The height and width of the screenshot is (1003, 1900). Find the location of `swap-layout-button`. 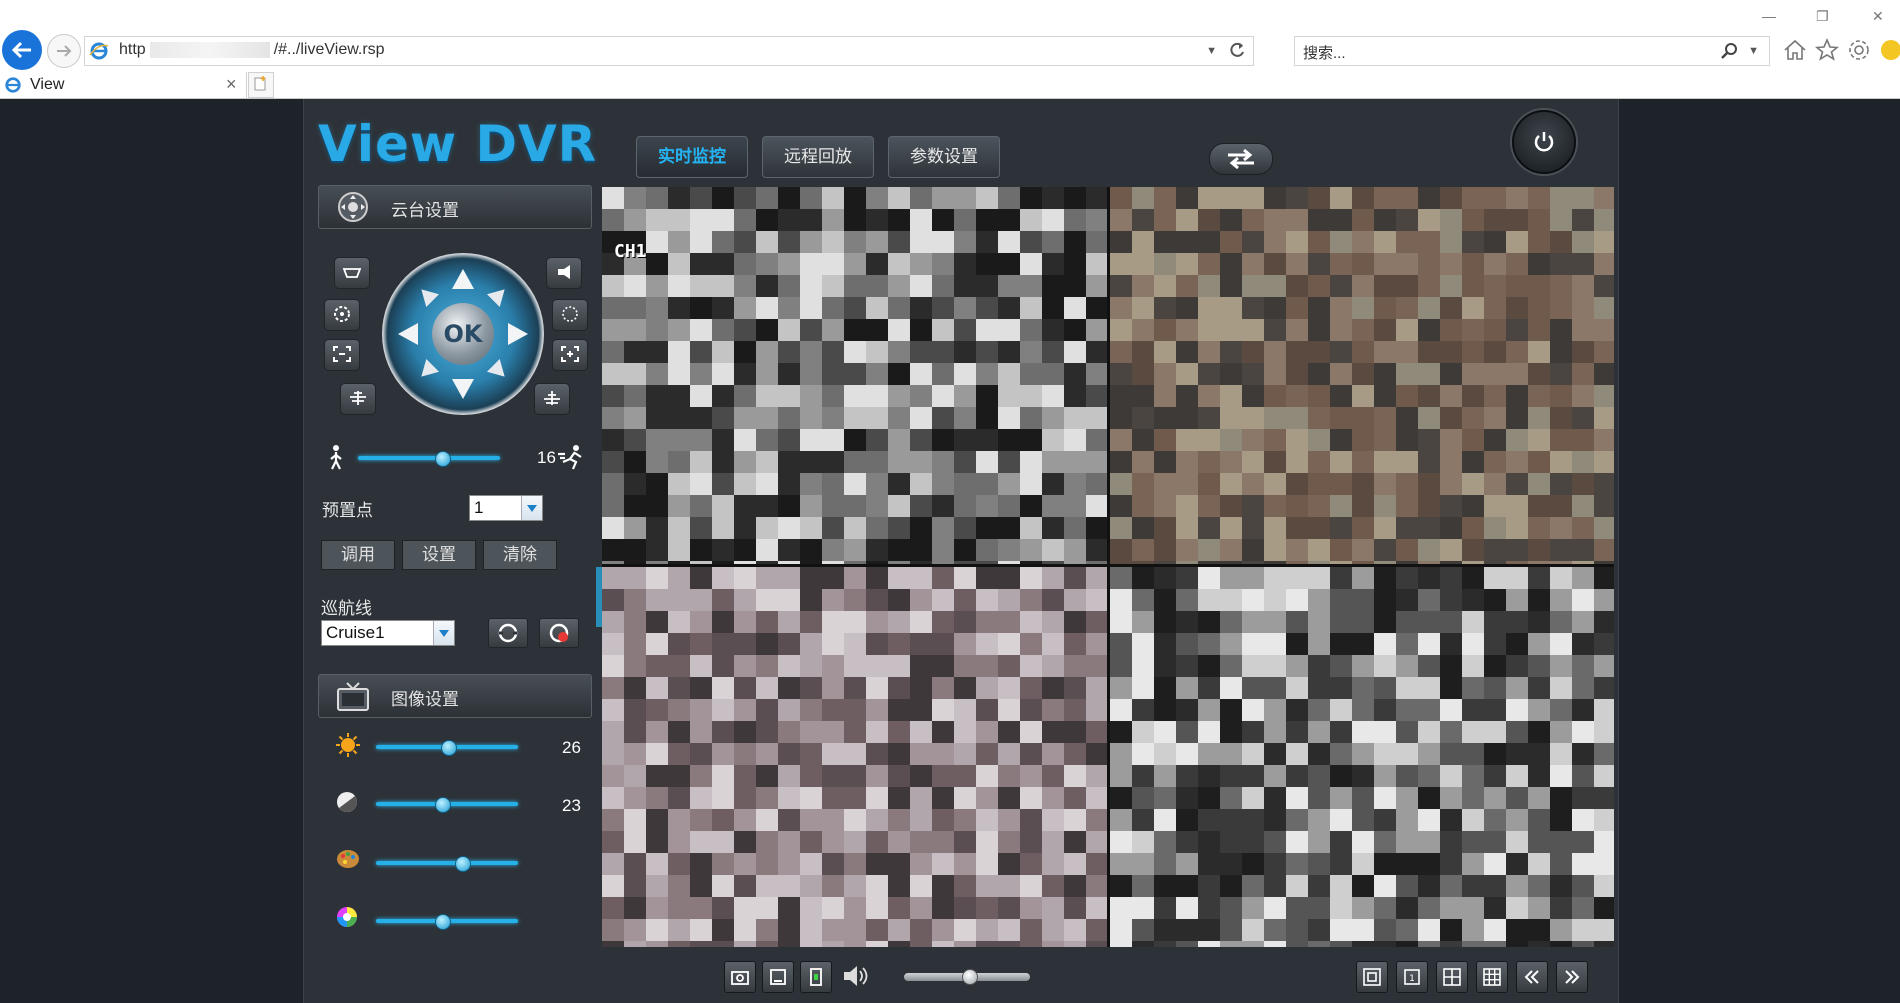

swap-layout-button is located at coordinates (1241, 159).